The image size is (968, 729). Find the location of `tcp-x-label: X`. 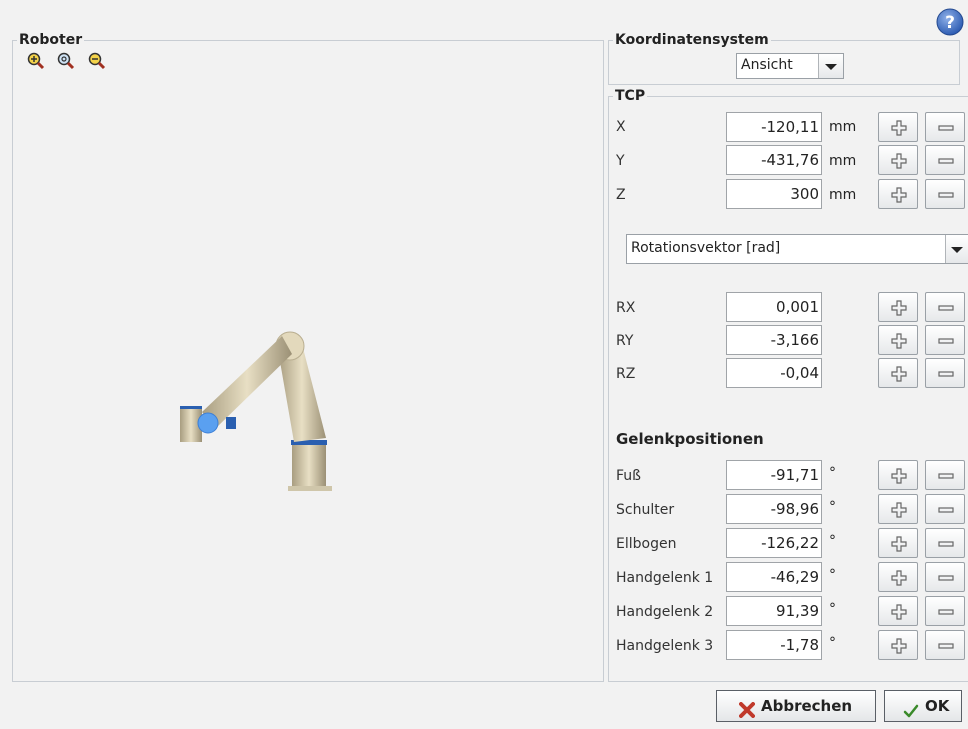

tcp-x-label: X is located at coordinates (621, 127).